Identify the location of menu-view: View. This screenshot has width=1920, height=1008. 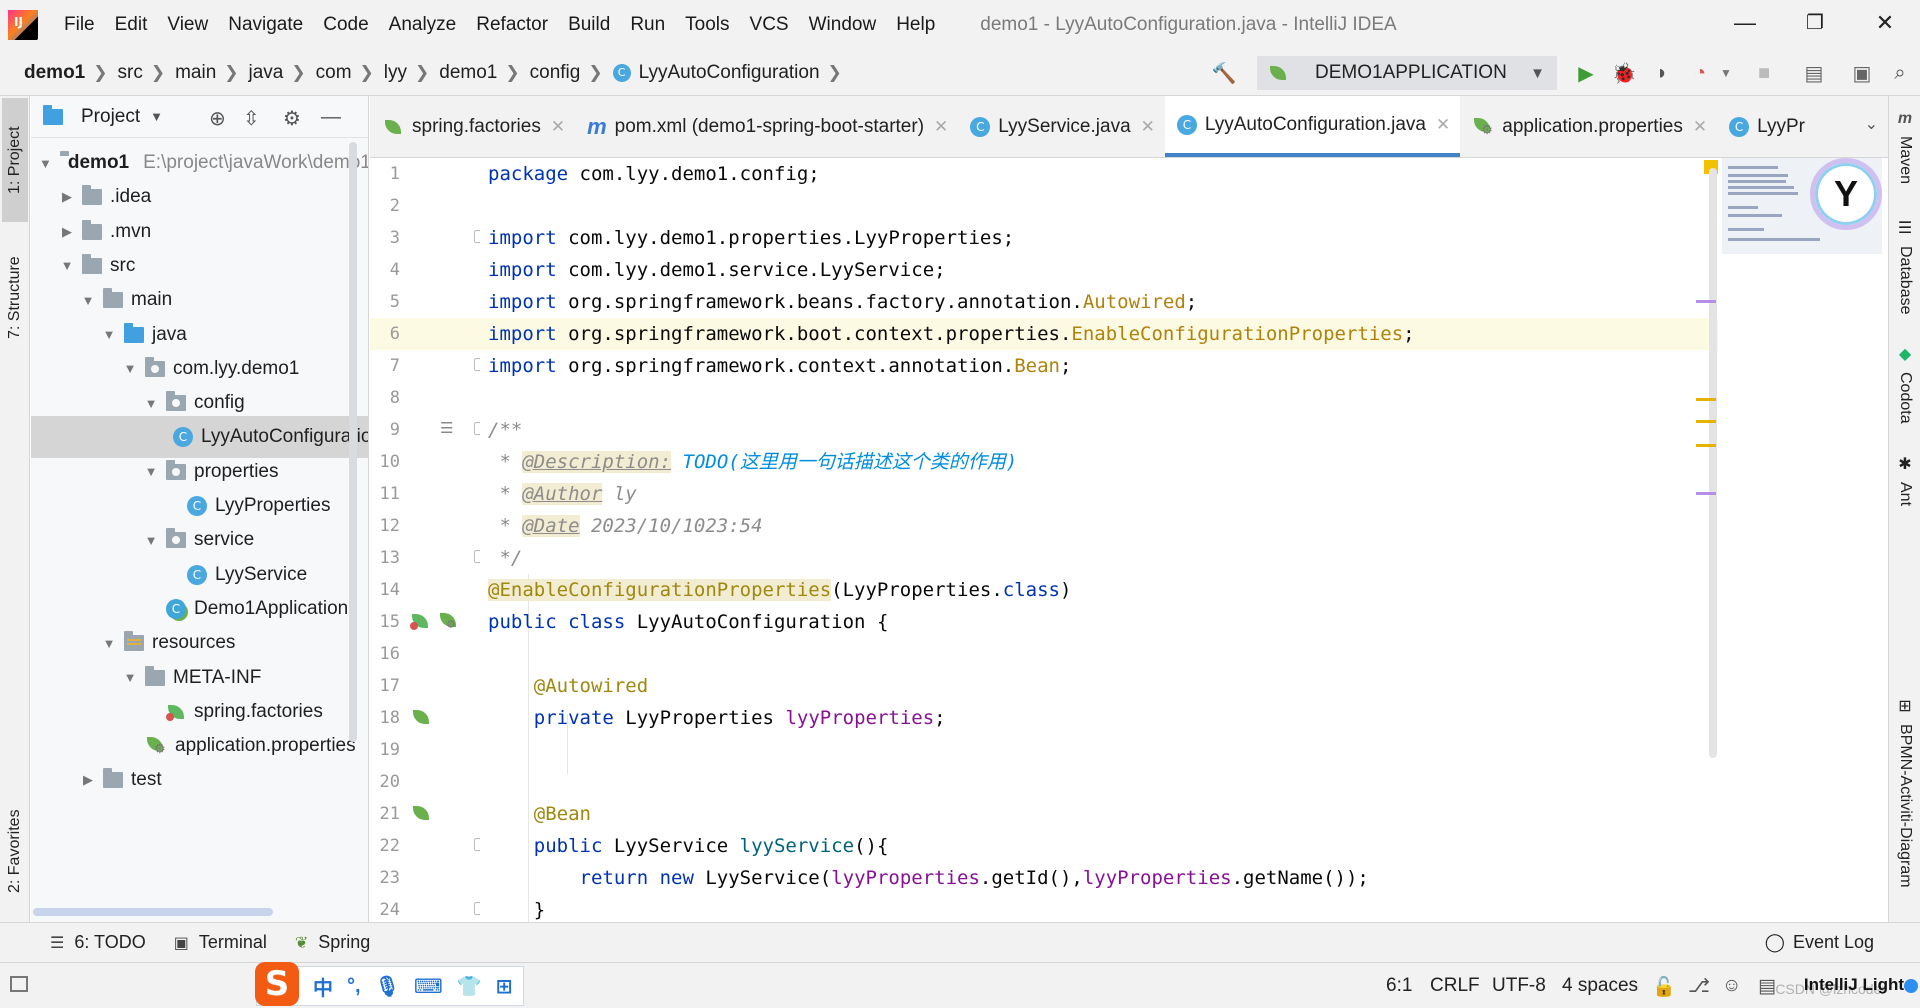
(187, 25).